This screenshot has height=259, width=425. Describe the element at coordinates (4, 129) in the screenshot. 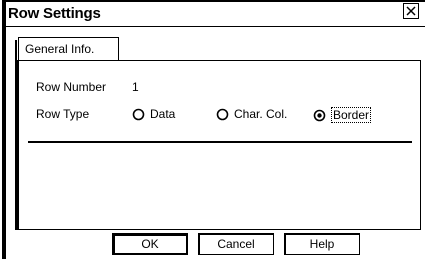

I see `window-left-border` at that location.